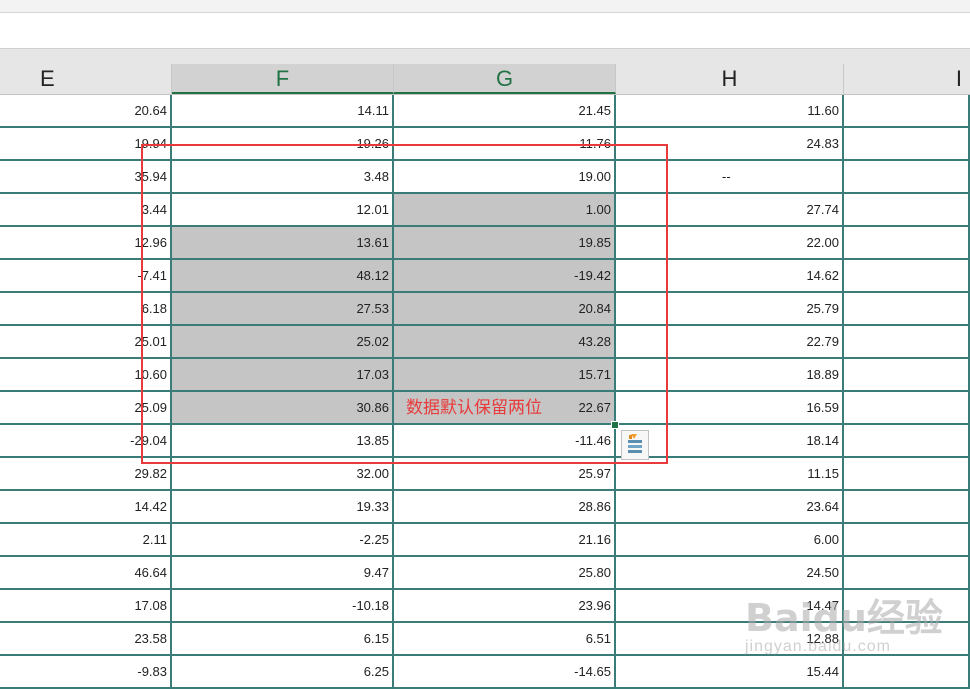 Image resolution: width=970 pixels, height=689 pixels. I want to click on cell-e: 12.96, so click(86, 243).